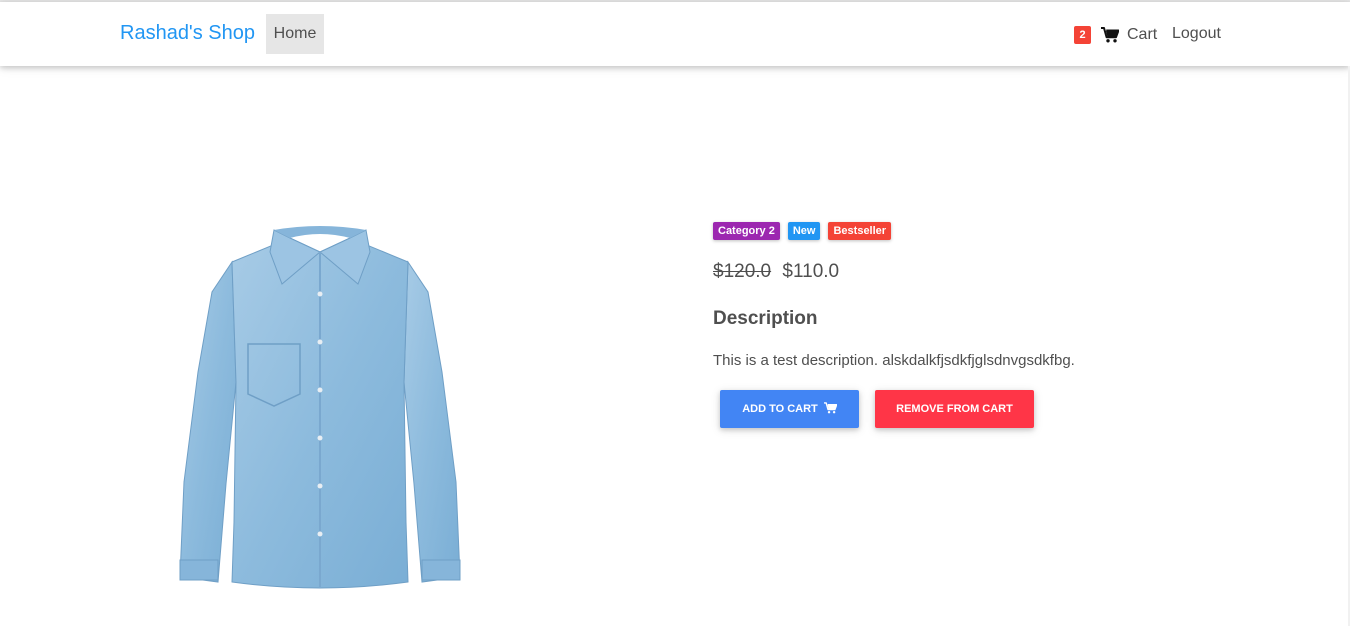  What do you see at coordinates (675, 34) in the screenshot?
I see `navbar: Rashad's Shop Home 2 Cart Logout` at bounding box center [675, 34].